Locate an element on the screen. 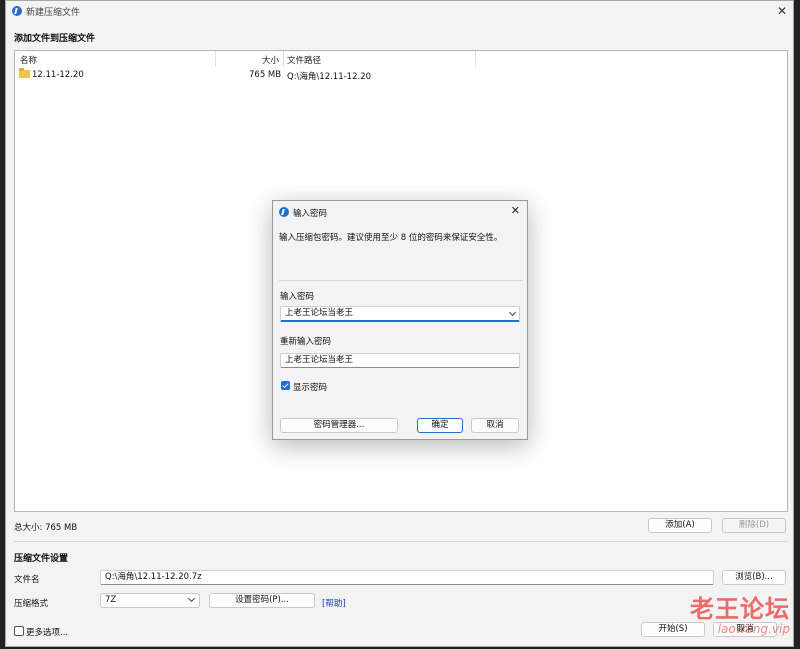  format-select-value: 7Z is located at coordinates (111, 600).